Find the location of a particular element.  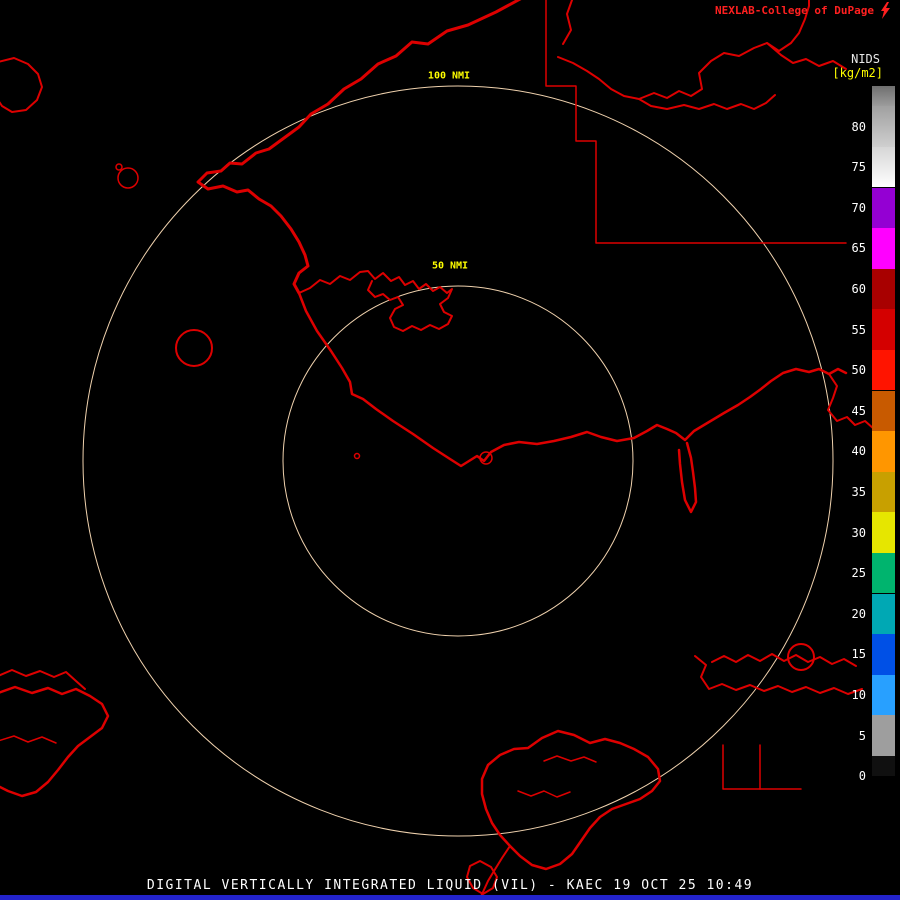

colorbar-tick-label: 65 is located at coordinates (858, 248).